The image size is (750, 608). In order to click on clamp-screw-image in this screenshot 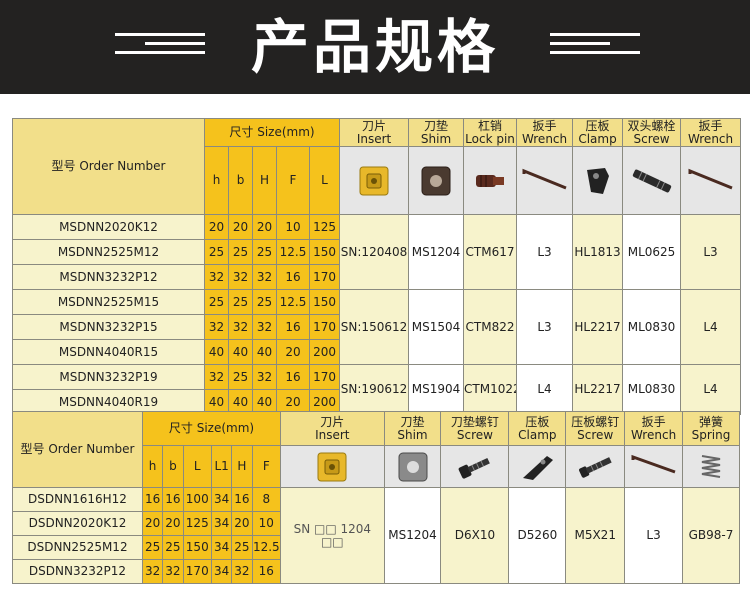, I will do `click(595, 466)`.